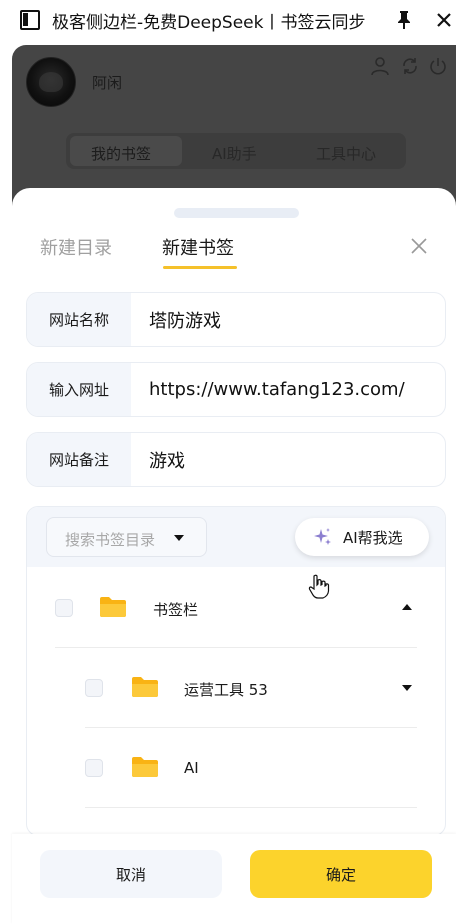 The image size is (456, 924). I want to click on note-field: 网站备注 游戏, so click(236, 459).